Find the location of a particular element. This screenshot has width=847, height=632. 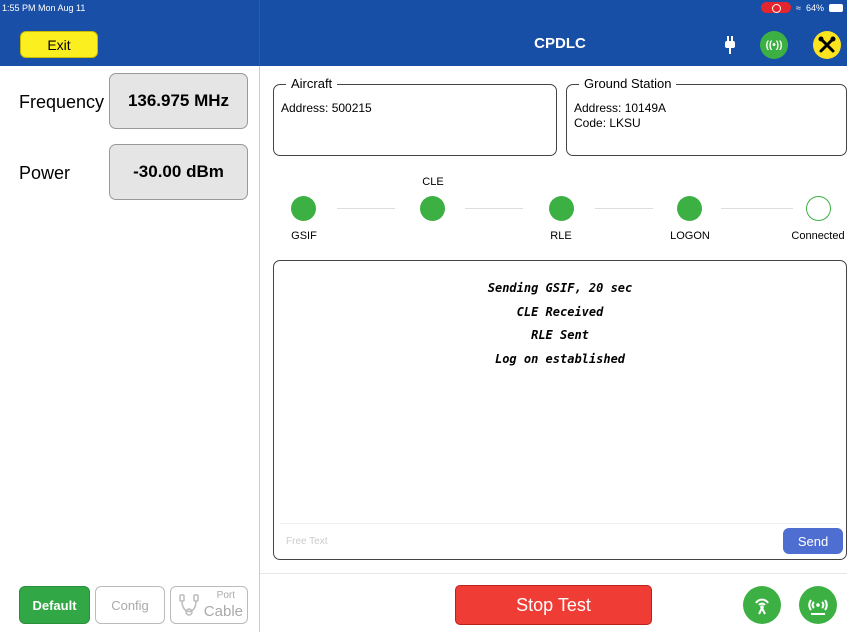

aircraft-address: Address: 500215 is located at coordinates (326, 108).